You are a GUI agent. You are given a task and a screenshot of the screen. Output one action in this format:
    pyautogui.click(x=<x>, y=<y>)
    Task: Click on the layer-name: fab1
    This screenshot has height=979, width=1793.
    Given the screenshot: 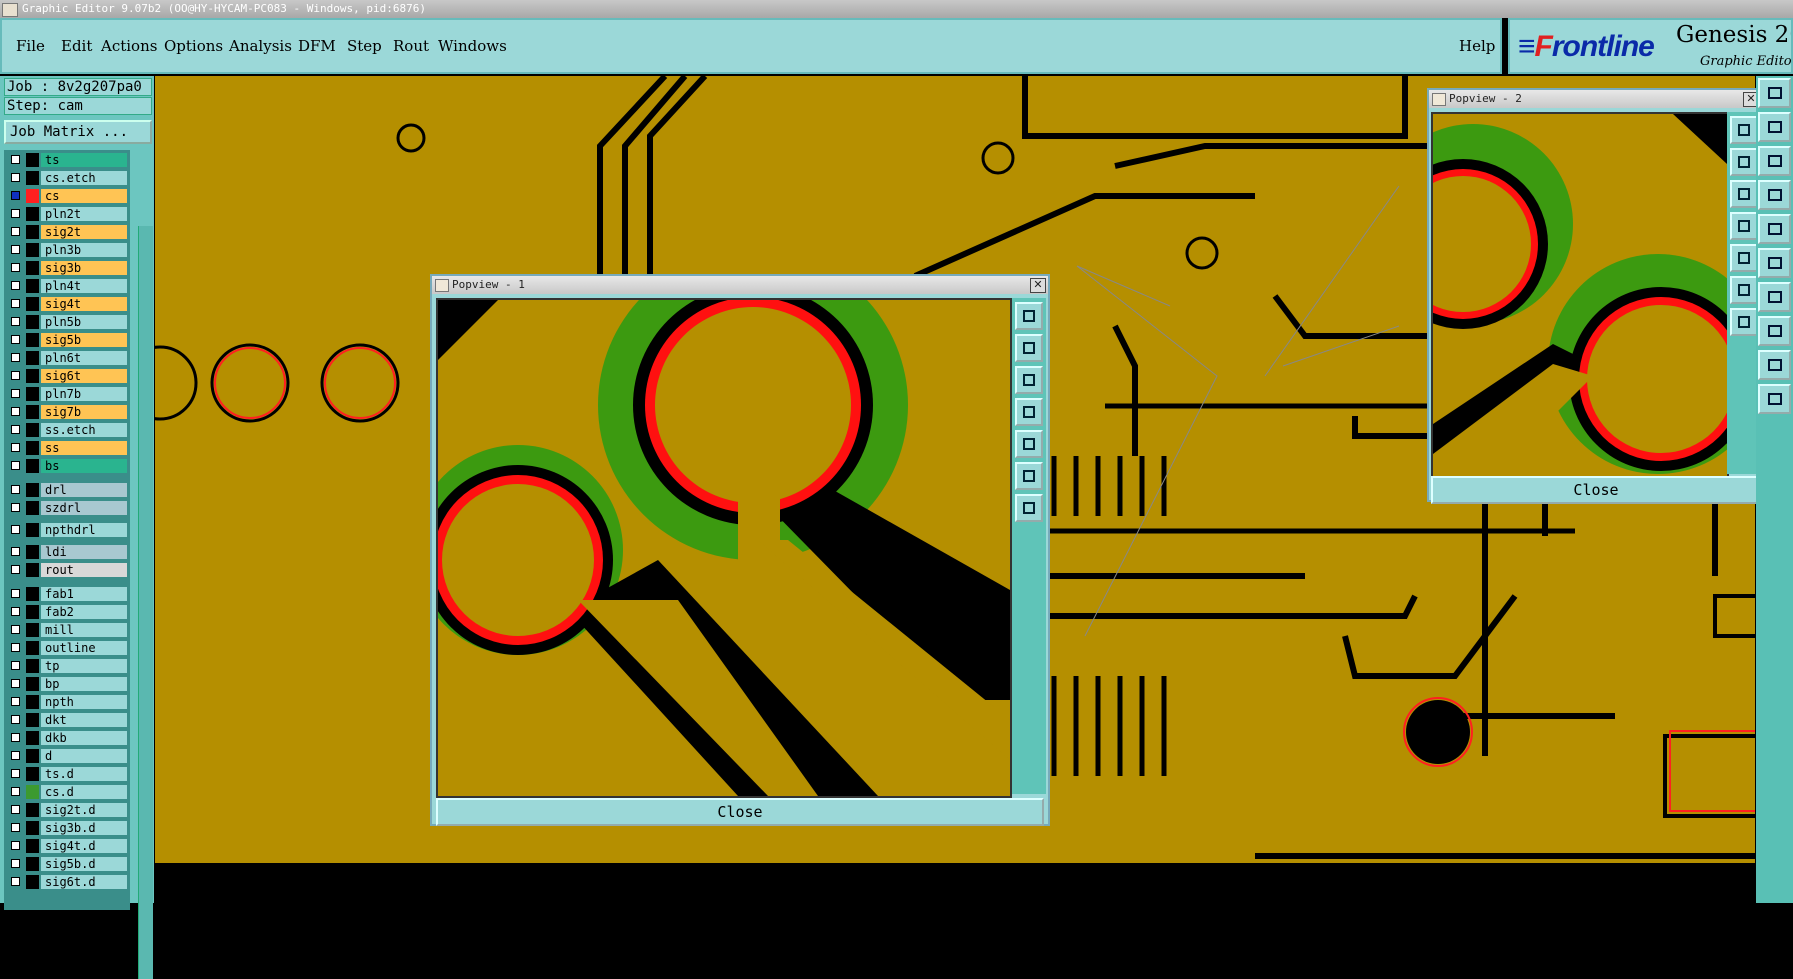 What is the action you would take?
    pyautogui.click(x=84, y=594)
    